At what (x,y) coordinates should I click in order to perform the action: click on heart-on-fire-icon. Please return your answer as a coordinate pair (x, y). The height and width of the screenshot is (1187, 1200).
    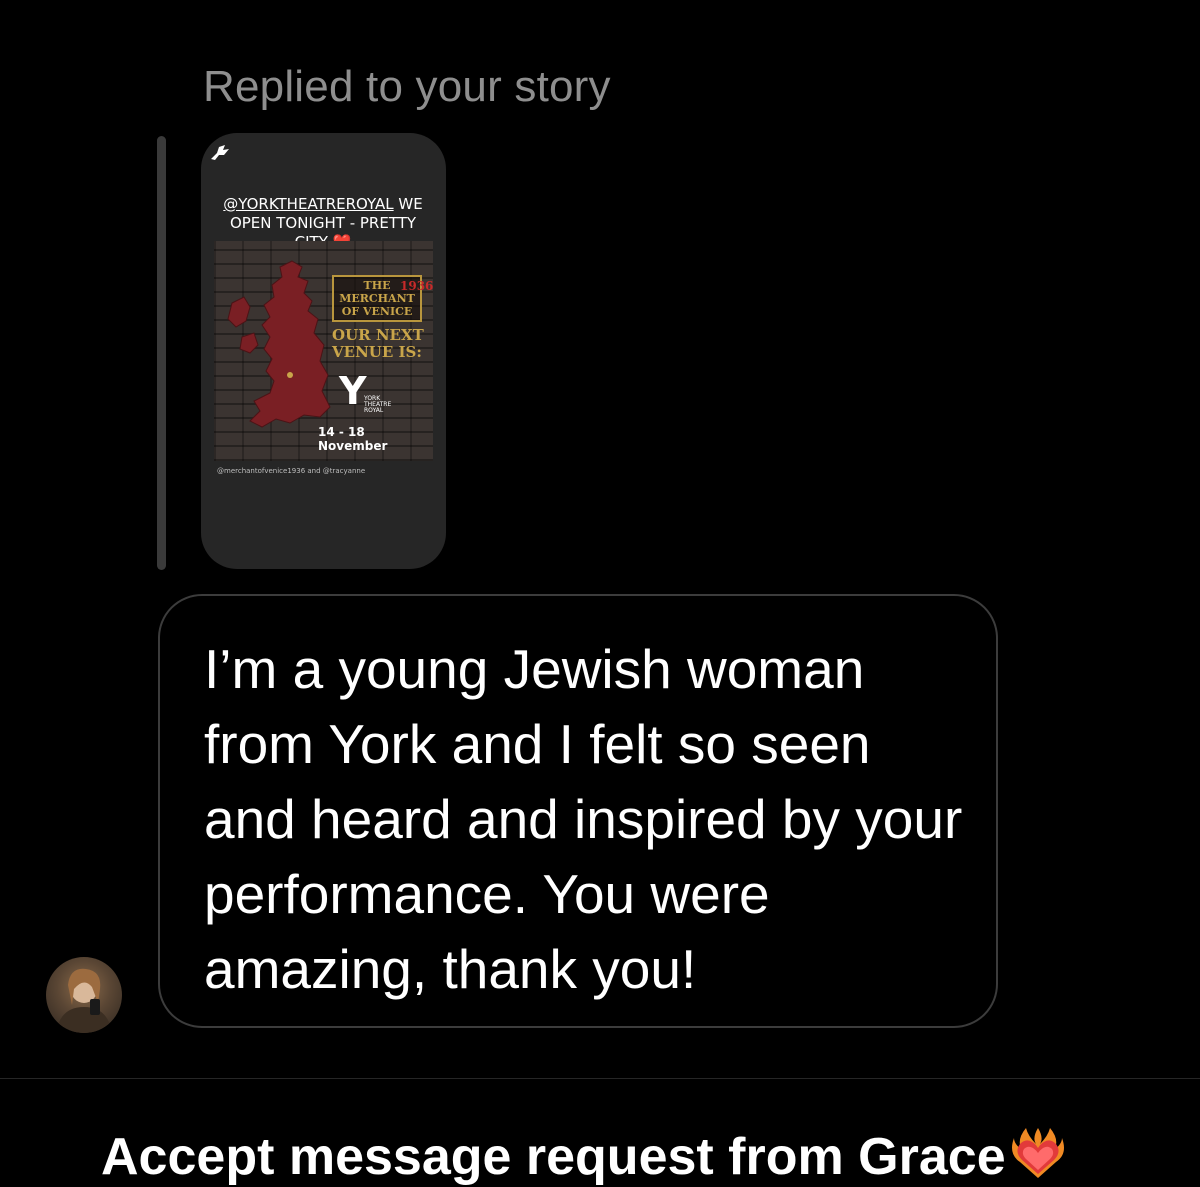
    Looking at the image, I should click on (1037, 1153).